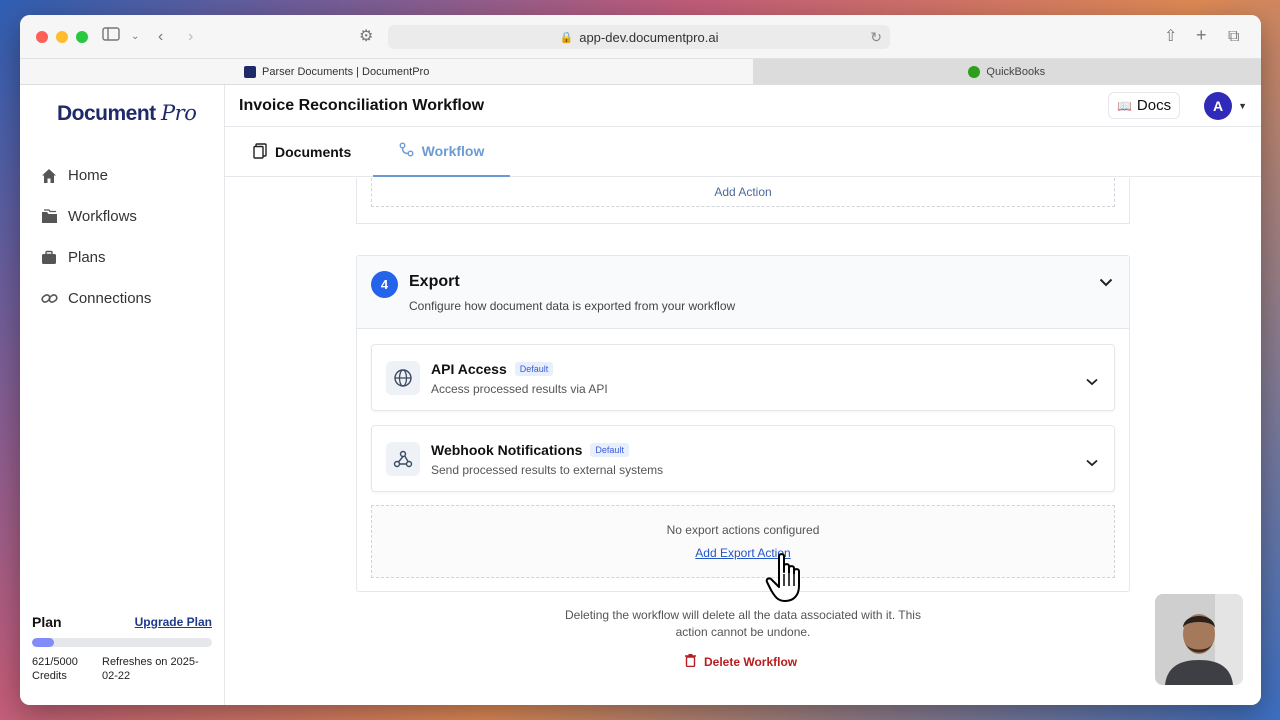 Image resolution: width=1280 pixels, height=720 pixels. I want to click on quickbooks-favicon-icon, so click(974, 71).